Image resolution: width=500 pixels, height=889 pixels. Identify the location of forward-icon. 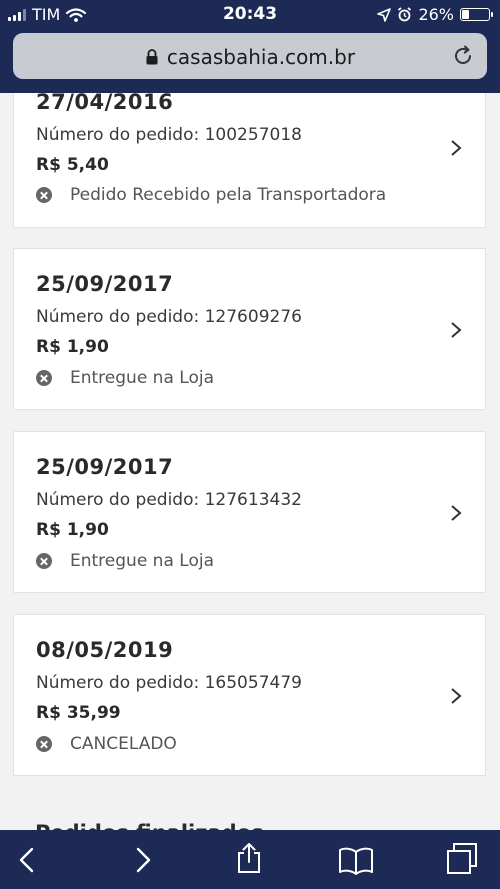
(142, 860).